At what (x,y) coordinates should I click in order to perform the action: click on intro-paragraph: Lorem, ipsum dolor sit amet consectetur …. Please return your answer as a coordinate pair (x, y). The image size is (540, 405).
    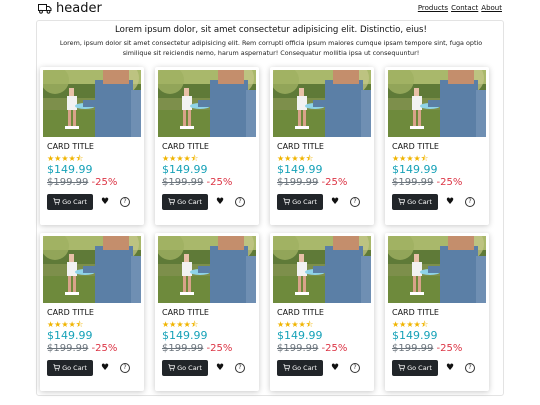
    Looking at the image, I should click on (271, 48).